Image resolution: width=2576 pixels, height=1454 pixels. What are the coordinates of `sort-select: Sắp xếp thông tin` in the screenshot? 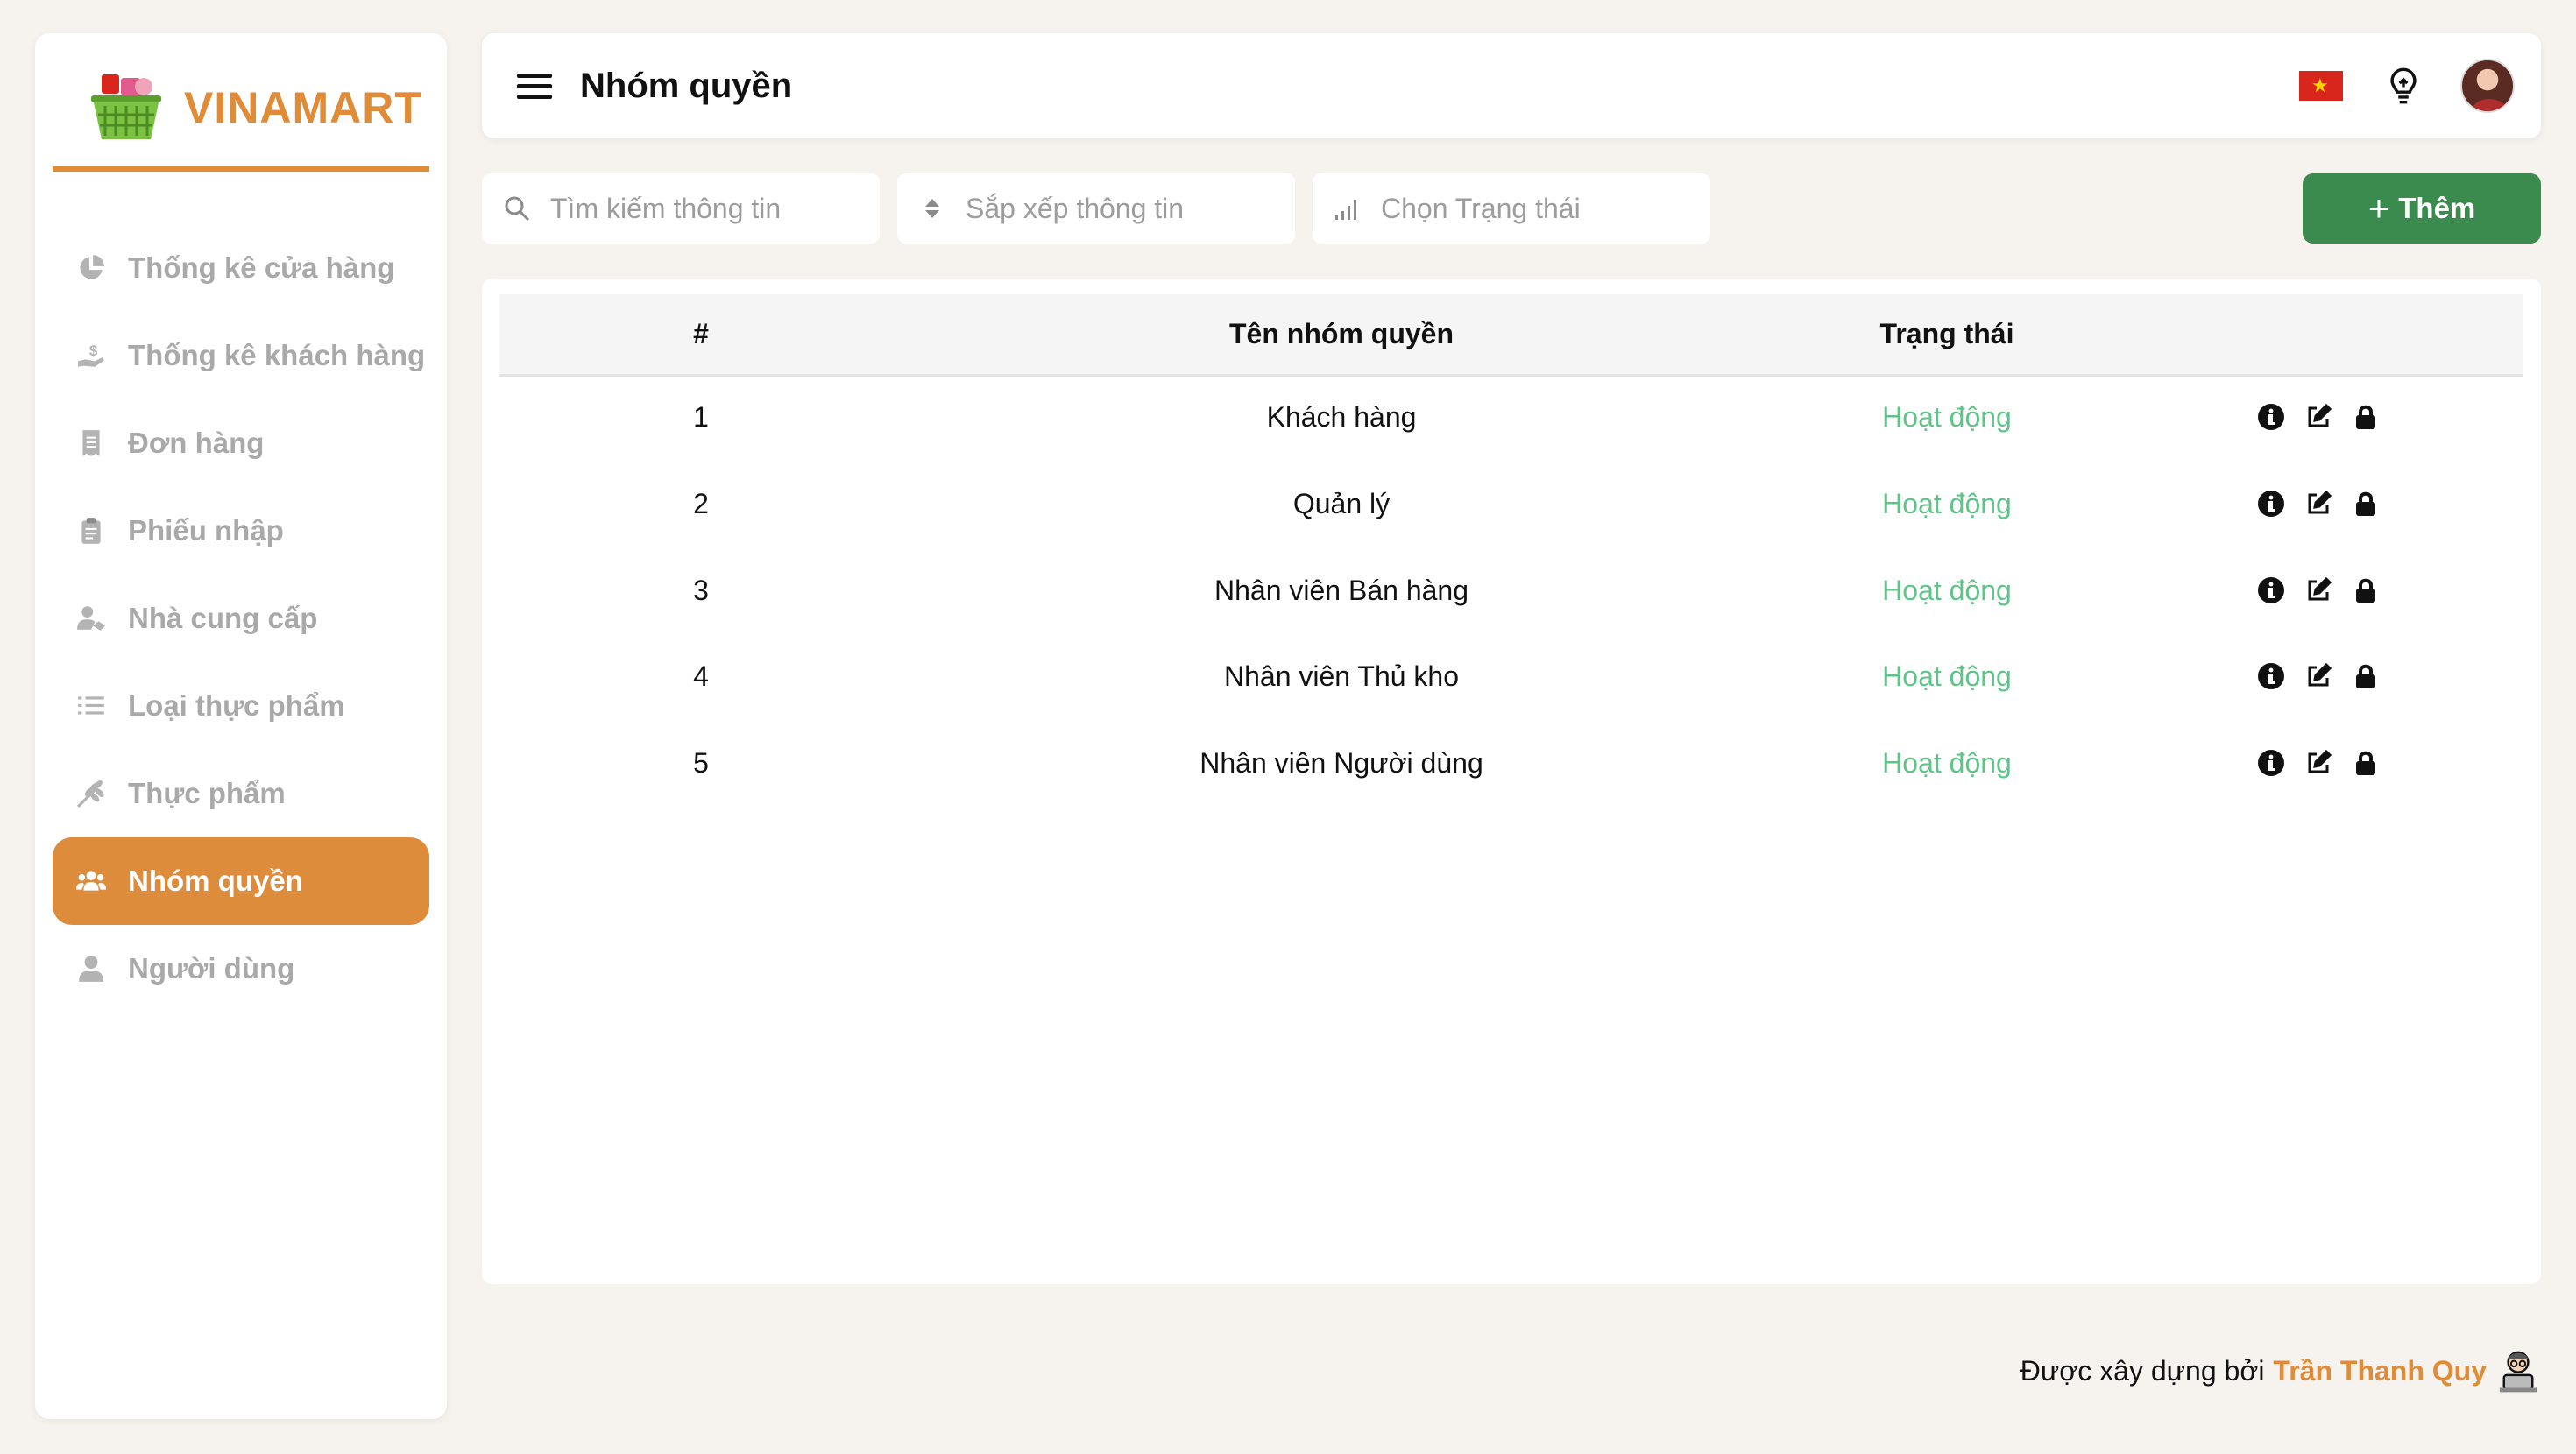 It's located at (1096, 208).